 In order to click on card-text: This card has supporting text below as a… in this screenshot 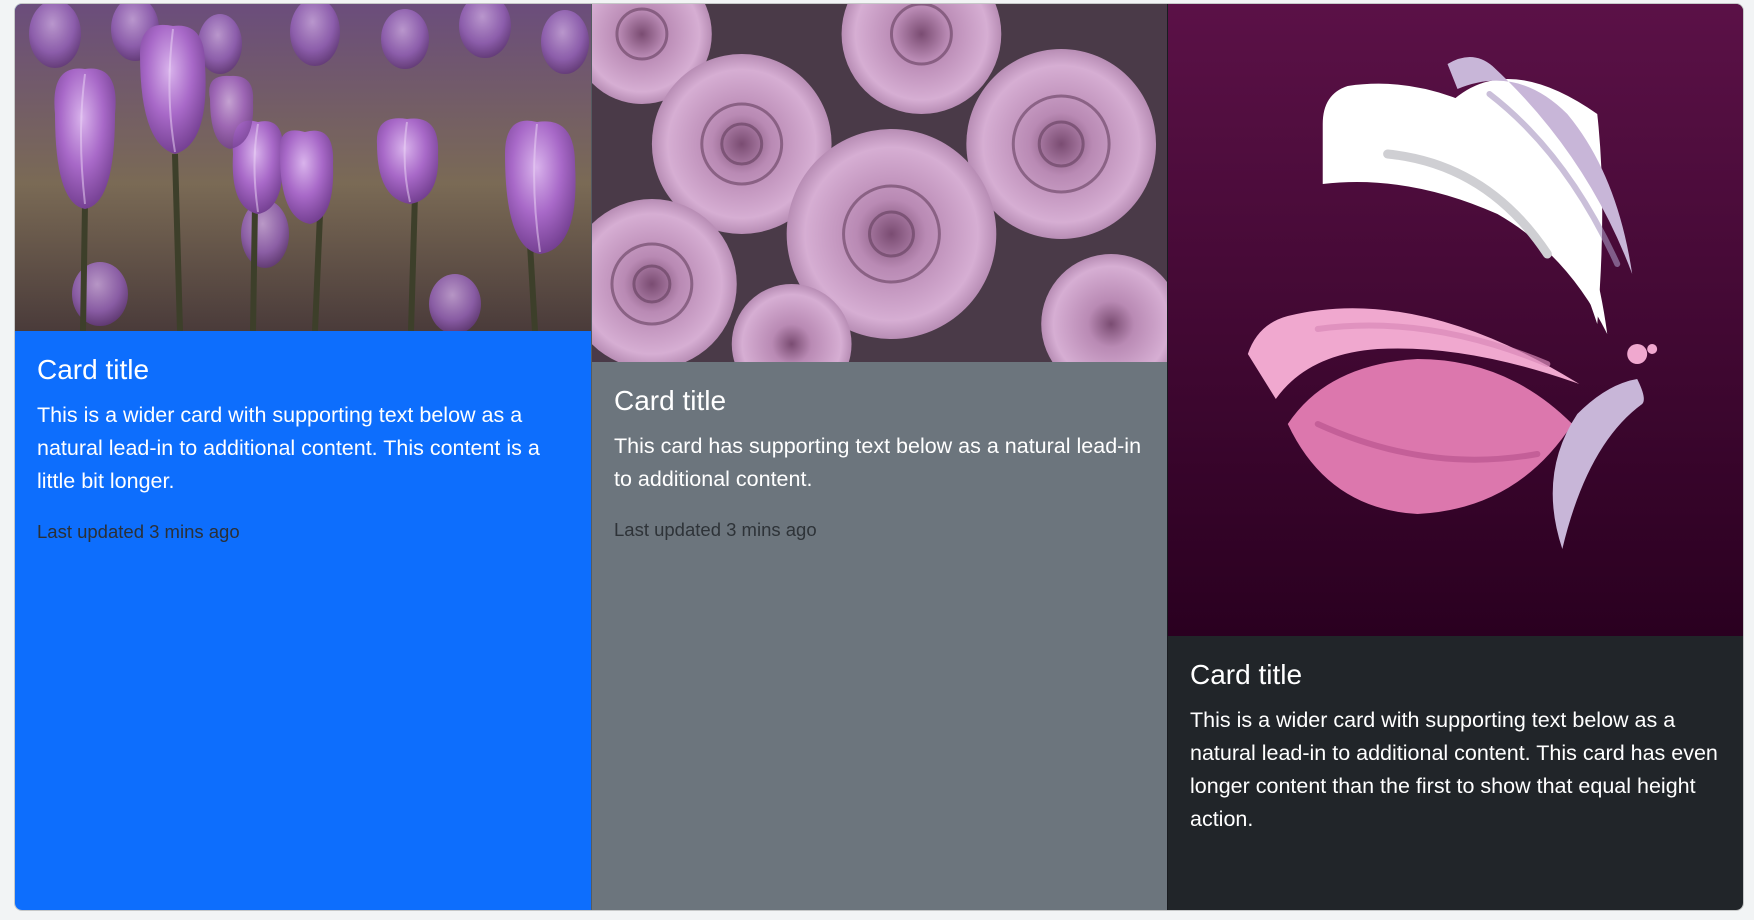, I will do `click(878, 462)`.